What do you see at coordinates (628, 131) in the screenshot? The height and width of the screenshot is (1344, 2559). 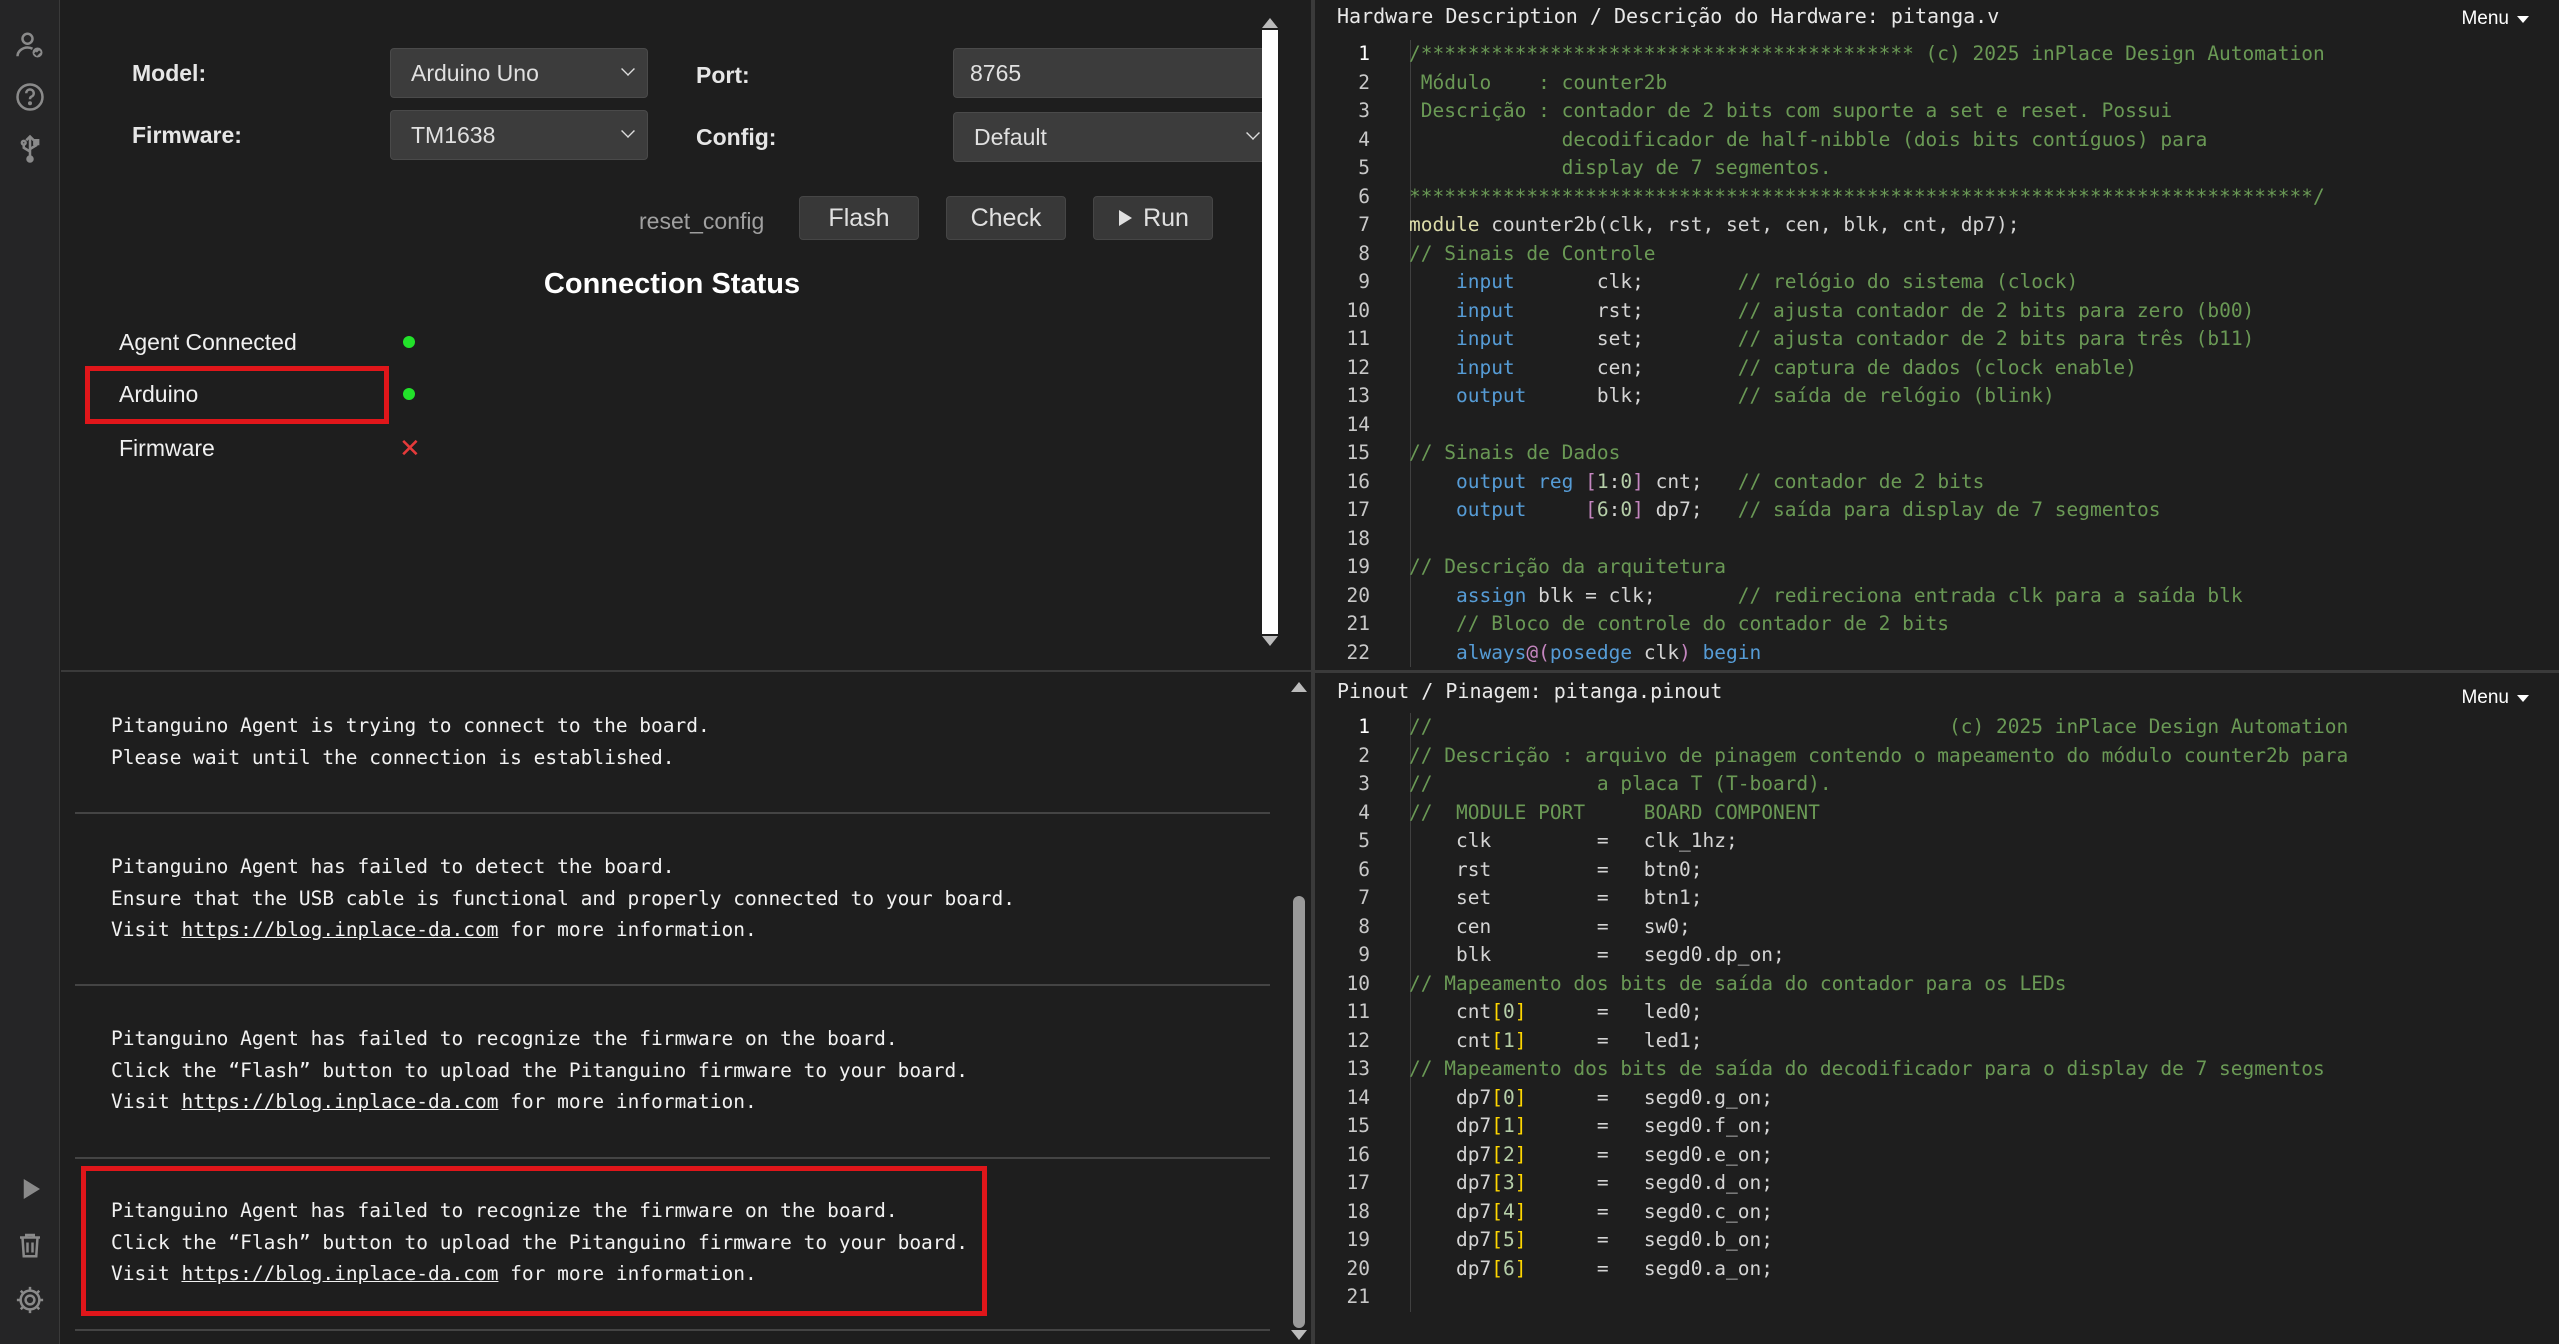 I see `chevron-down-icon` at bounding box center [628, 131].